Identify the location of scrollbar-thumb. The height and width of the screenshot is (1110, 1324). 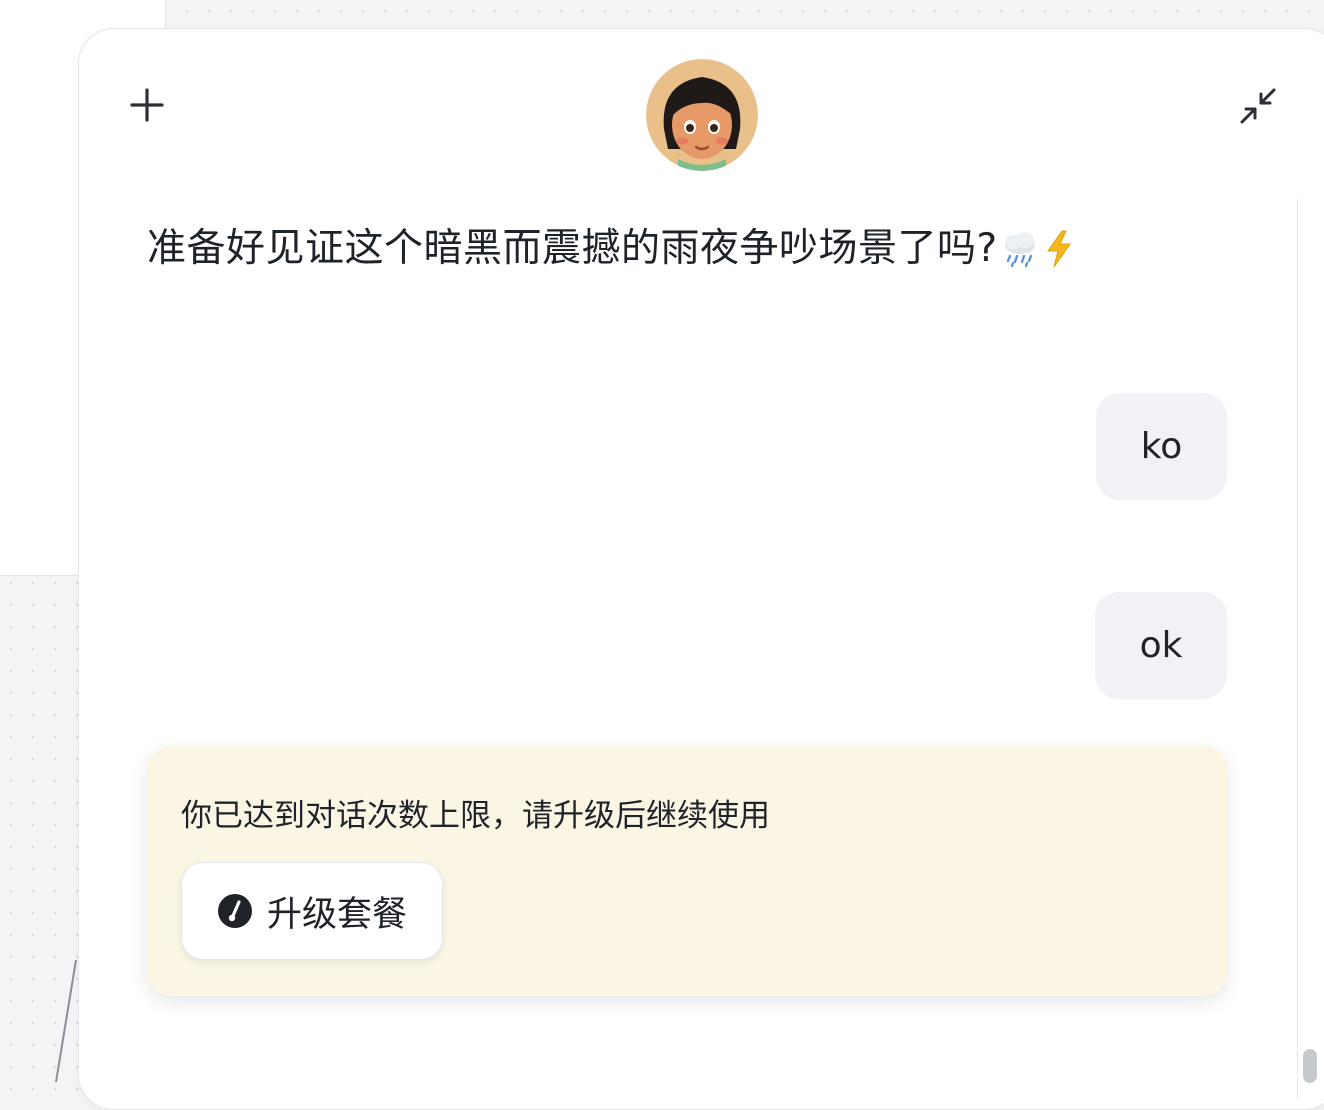
(1310, 1066).